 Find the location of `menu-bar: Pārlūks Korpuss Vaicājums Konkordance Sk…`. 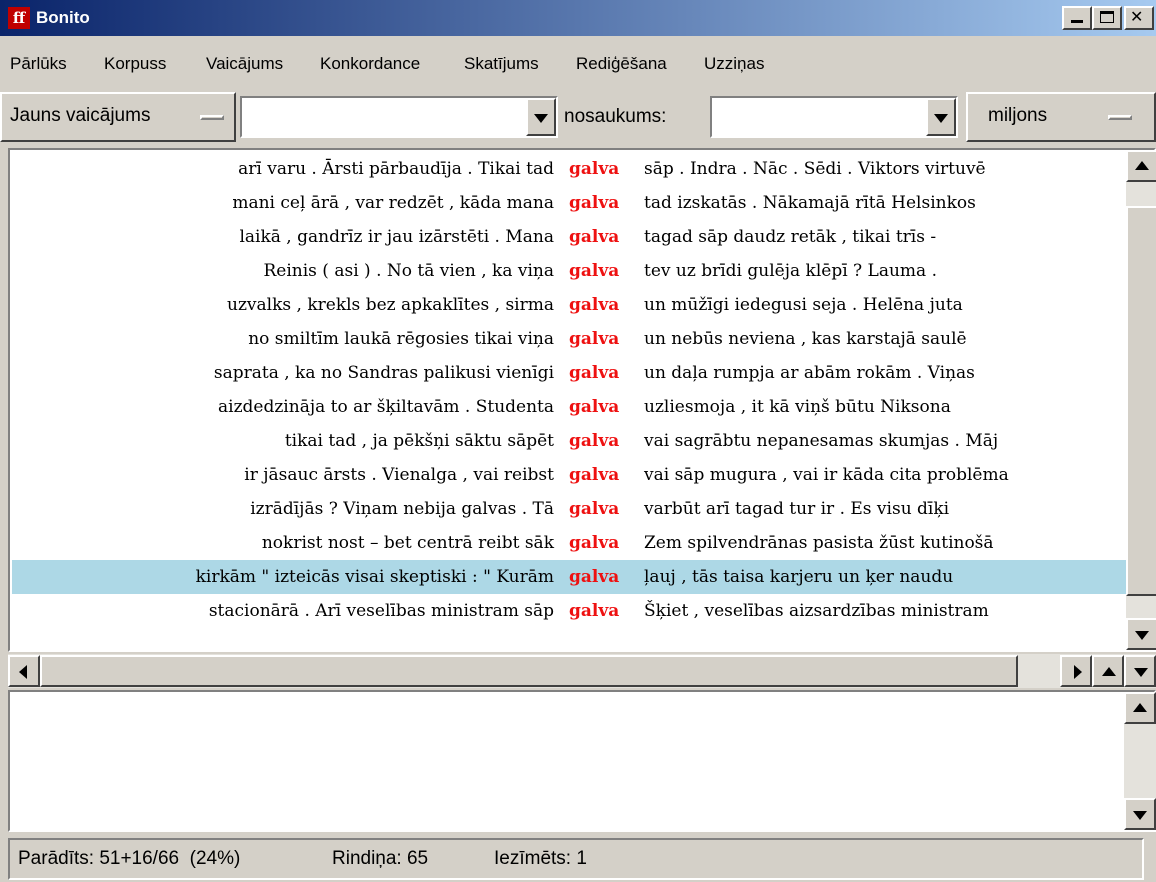

menu-bar: Pārlūks Korpuss Vaicājums Konkordance Sk… is located at coordinates (578, 64).